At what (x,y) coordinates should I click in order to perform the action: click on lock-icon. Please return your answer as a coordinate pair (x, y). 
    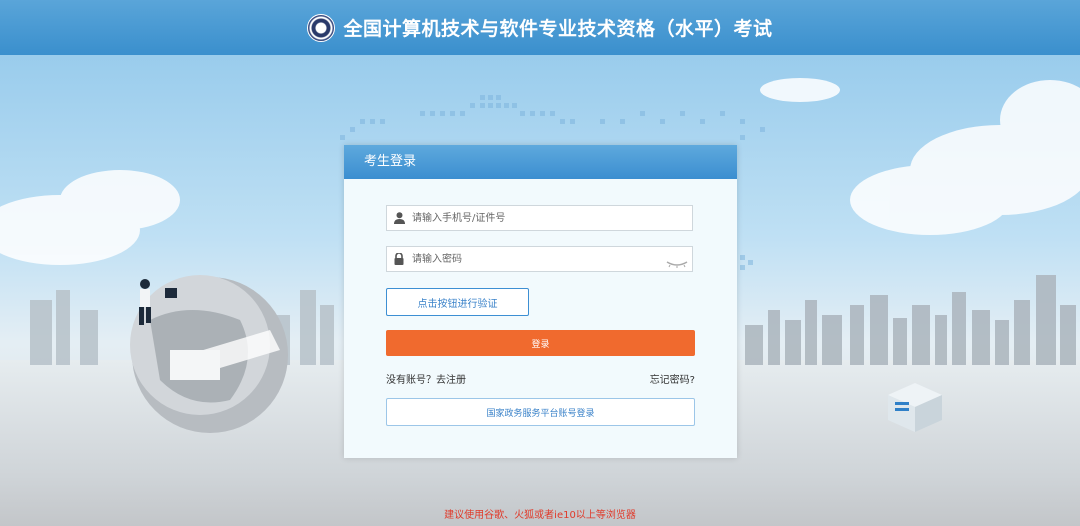
    Looking at the image, I should click on (399, 259).